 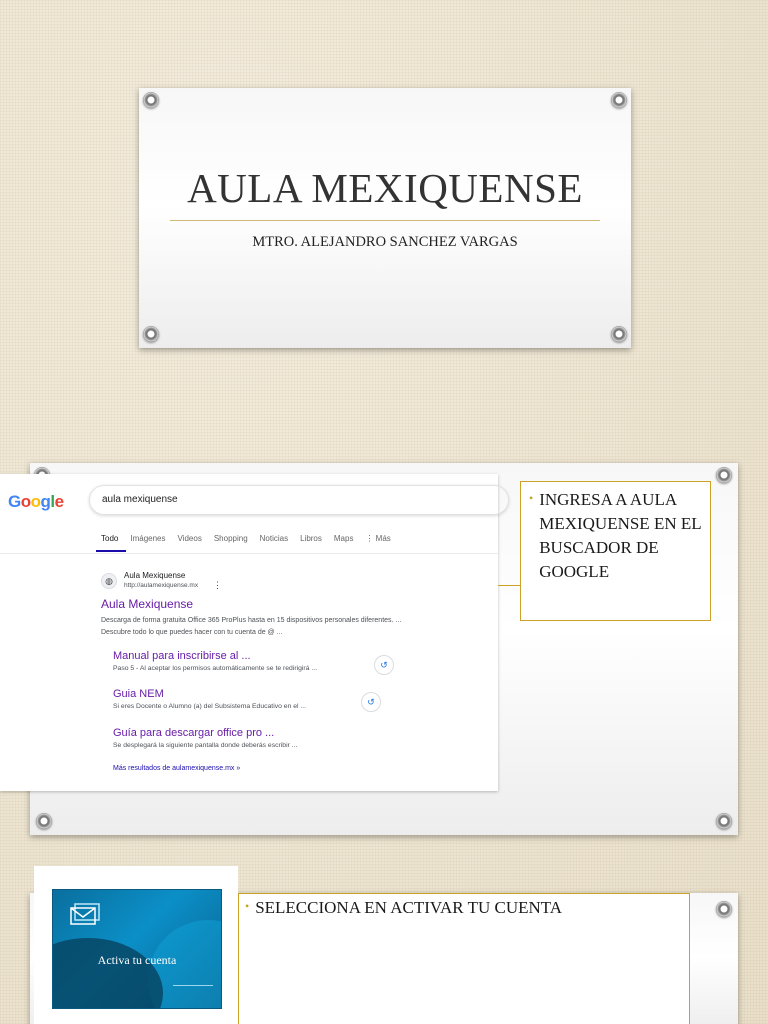 I want to click on tab-maps: Maps, so click(x=344, y=538).